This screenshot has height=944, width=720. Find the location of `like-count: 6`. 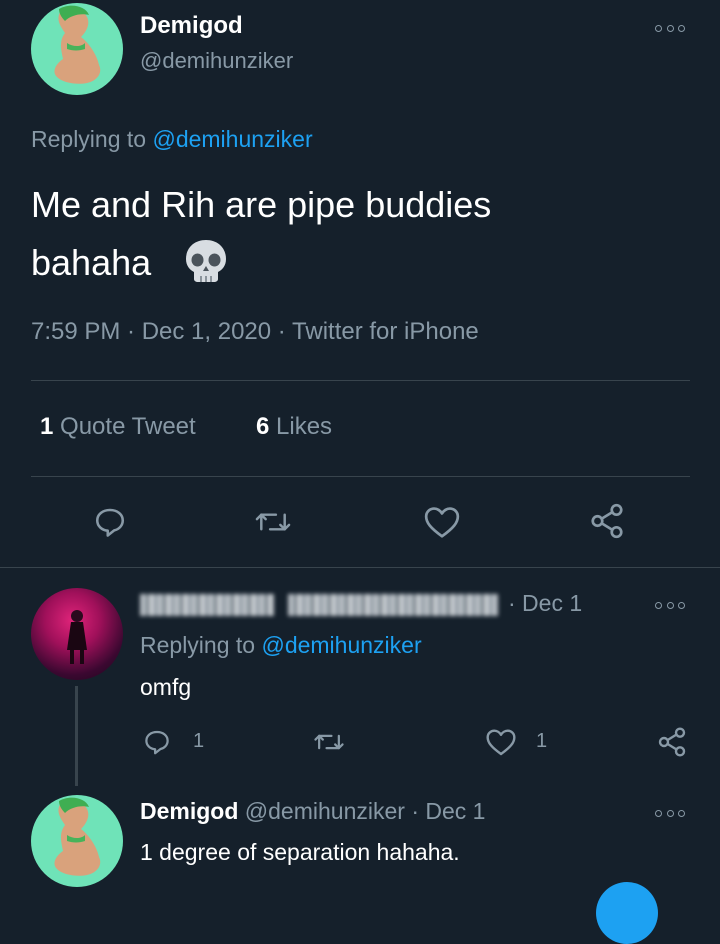

like-count: 6 is located at coordinates (263, 426).